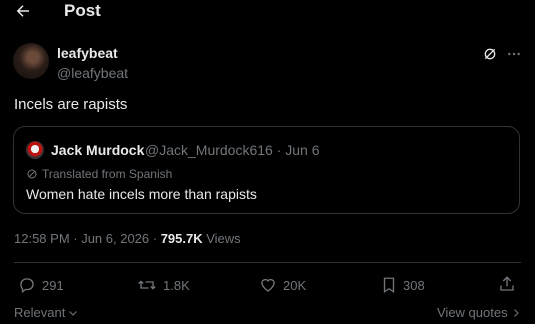 This screenshot has height=324, width=535. What do you see at coordinates (490, 54) in the screenshot?
I see `grok-icon` at bounding box center [490, 54].